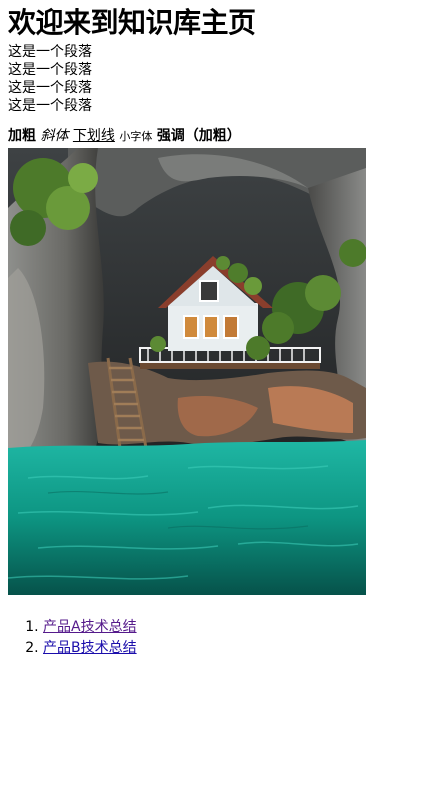 The image size is (436, 790). Describe the element at coordinates (54, 136) in the screenshot. I see `italic-text: 斜体` at that location.